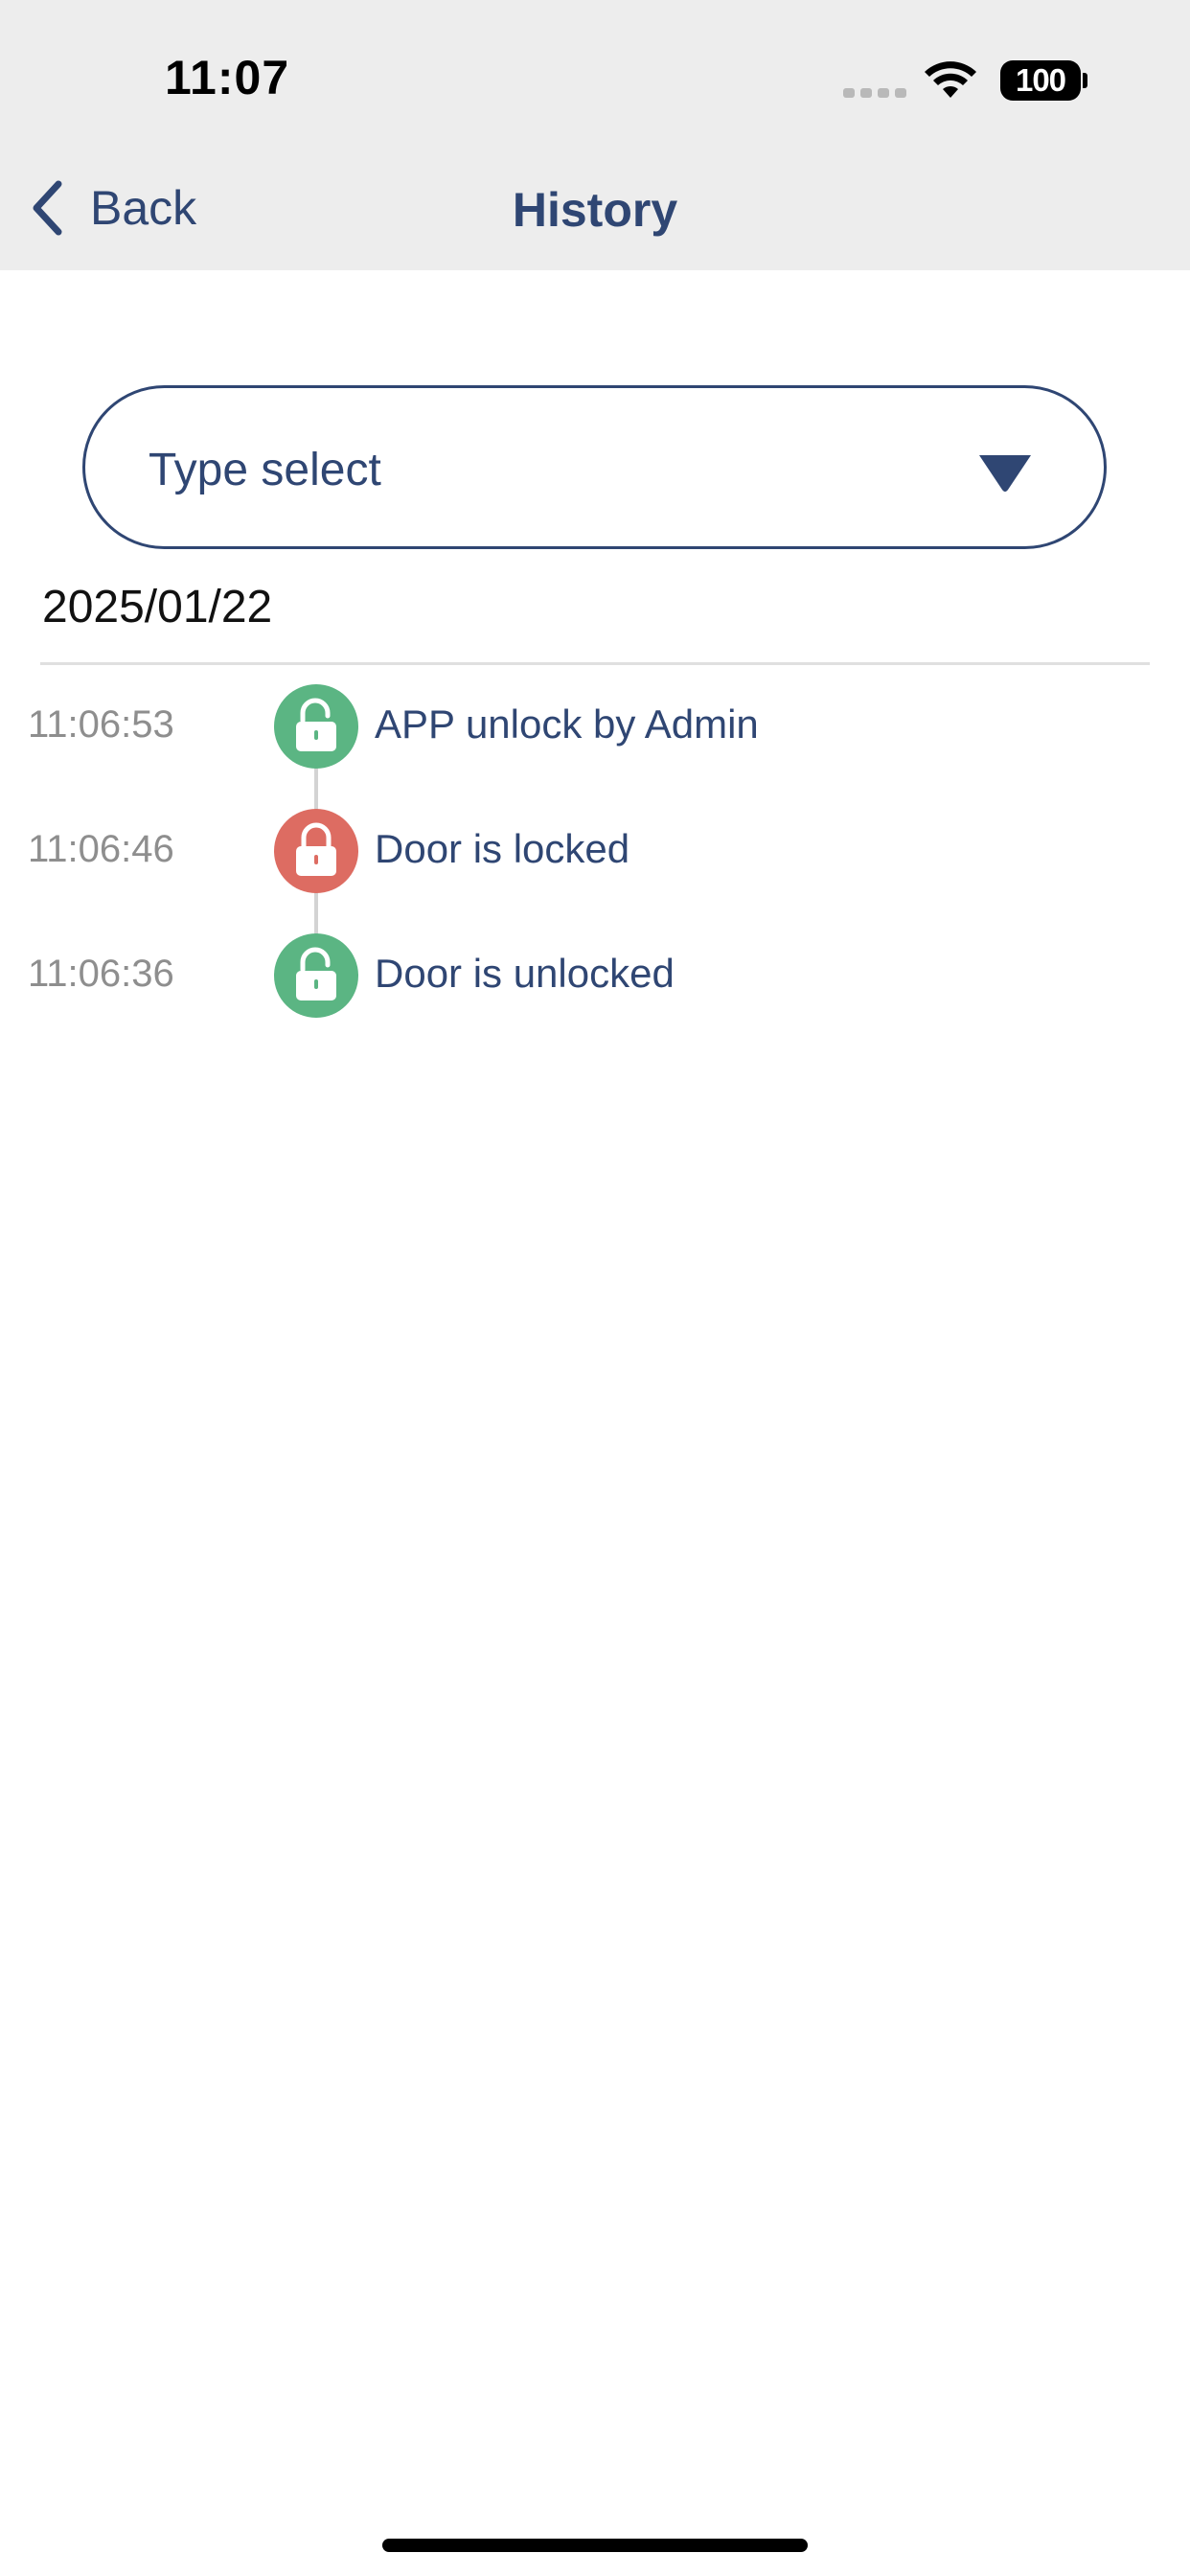 The width and height of the screenshot is (1190, 2576). Describe the element at coordinates (594, 467) in the screenshot. I see `type-select-dropdown: Type select` at that location.